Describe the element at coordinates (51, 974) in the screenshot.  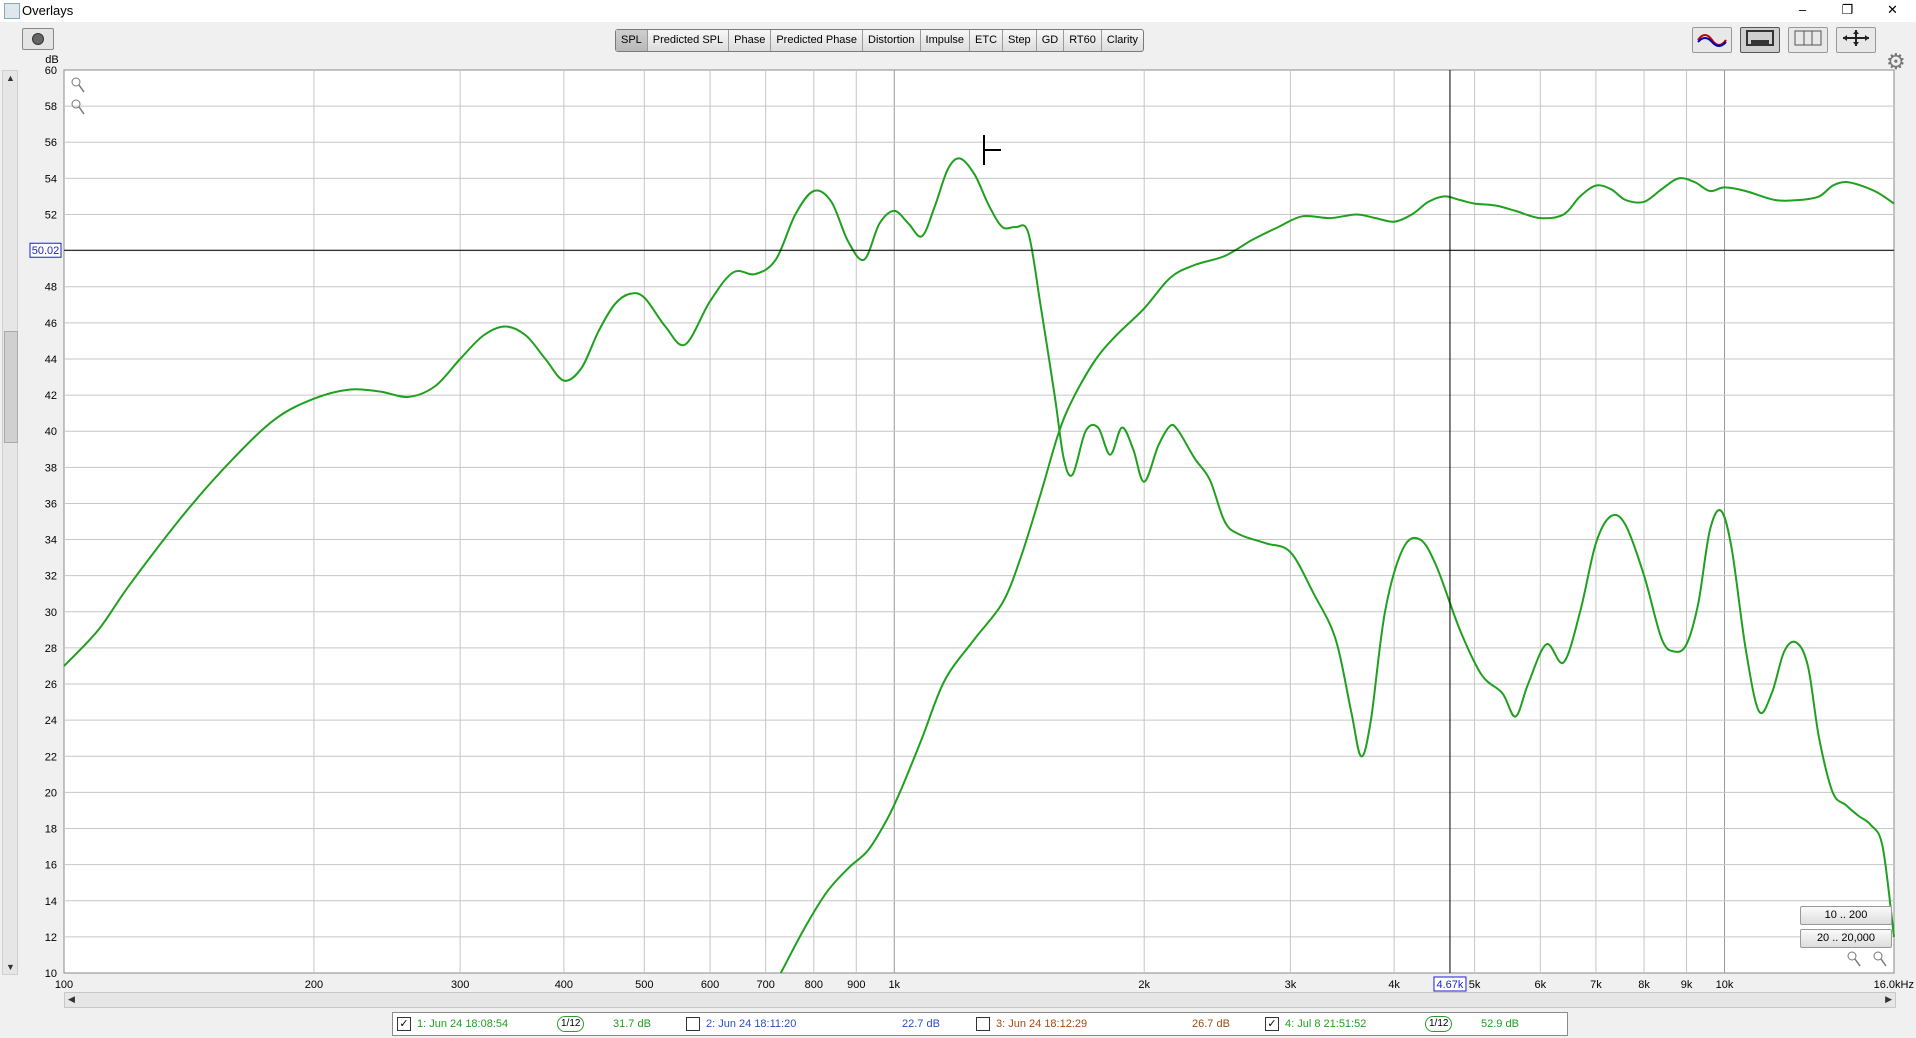
I see `y-tick-label: 10` at that location.